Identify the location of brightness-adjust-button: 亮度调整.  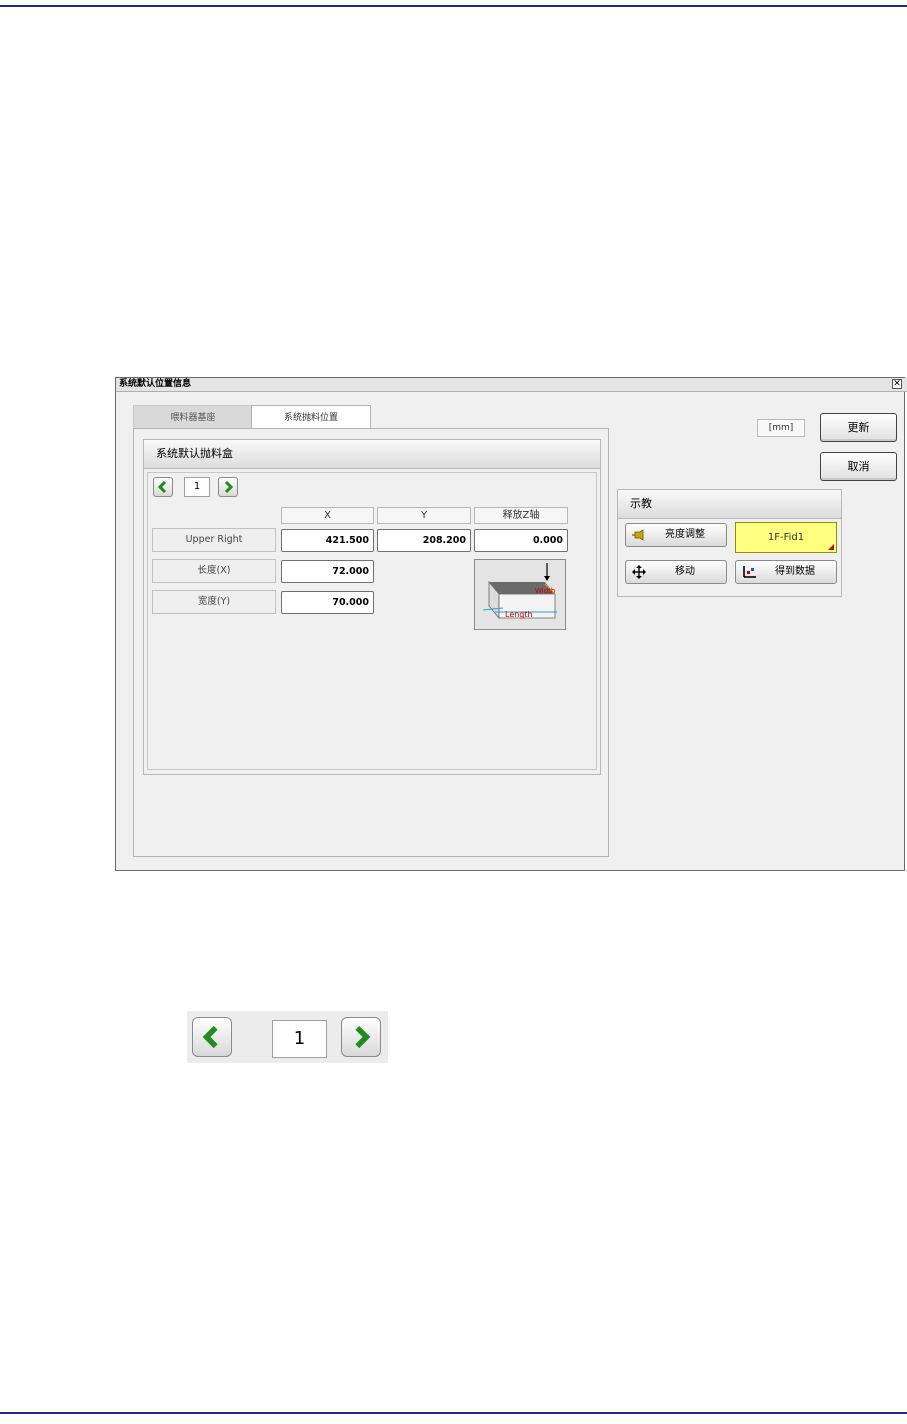
(676, 535).